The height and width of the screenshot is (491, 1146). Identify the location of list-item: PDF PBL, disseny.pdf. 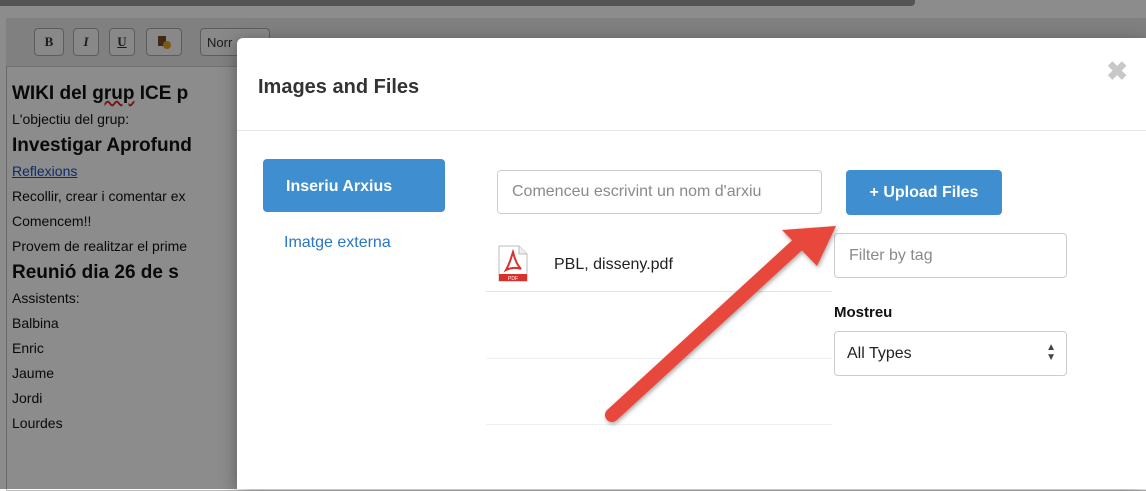
(659, 258).